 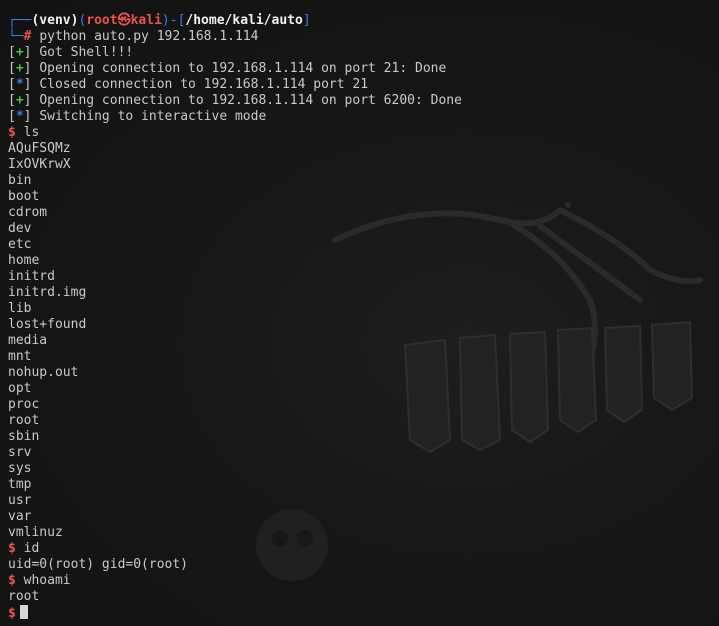 What do you see at coordinates (20, 20) in the screenshot?
I see `prompt-corner-top: ┌──` at bounding box center [20, 20].